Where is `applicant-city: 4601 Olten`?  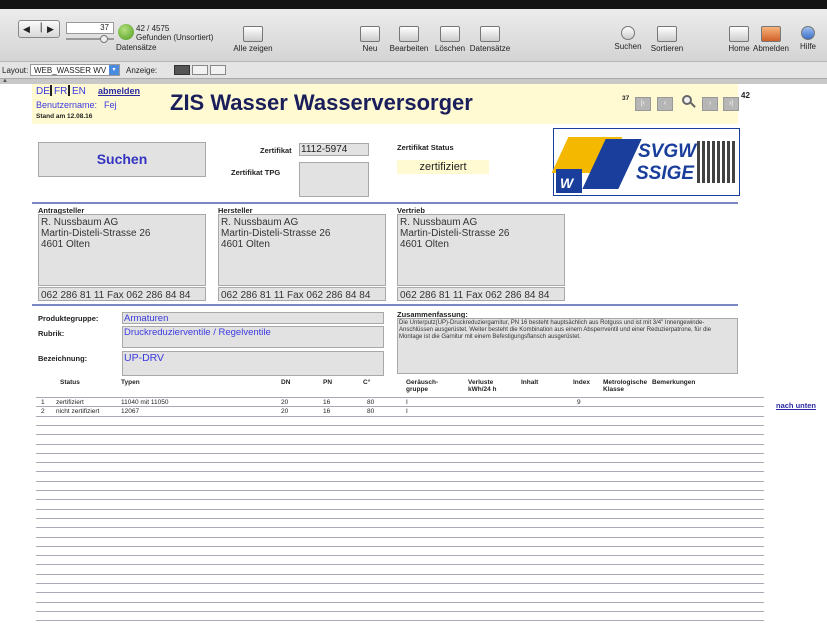
applicant-city: 4601 Olten is located at coordinates (65, 244).